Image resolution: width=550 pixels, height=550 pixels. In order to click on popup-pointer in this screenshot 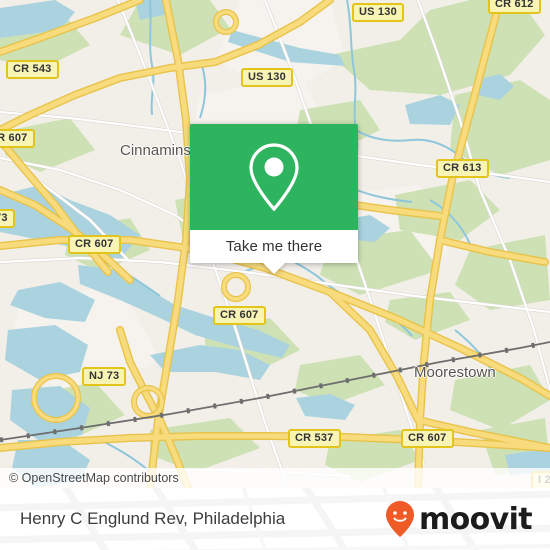, I will do `click(274, 268)`.